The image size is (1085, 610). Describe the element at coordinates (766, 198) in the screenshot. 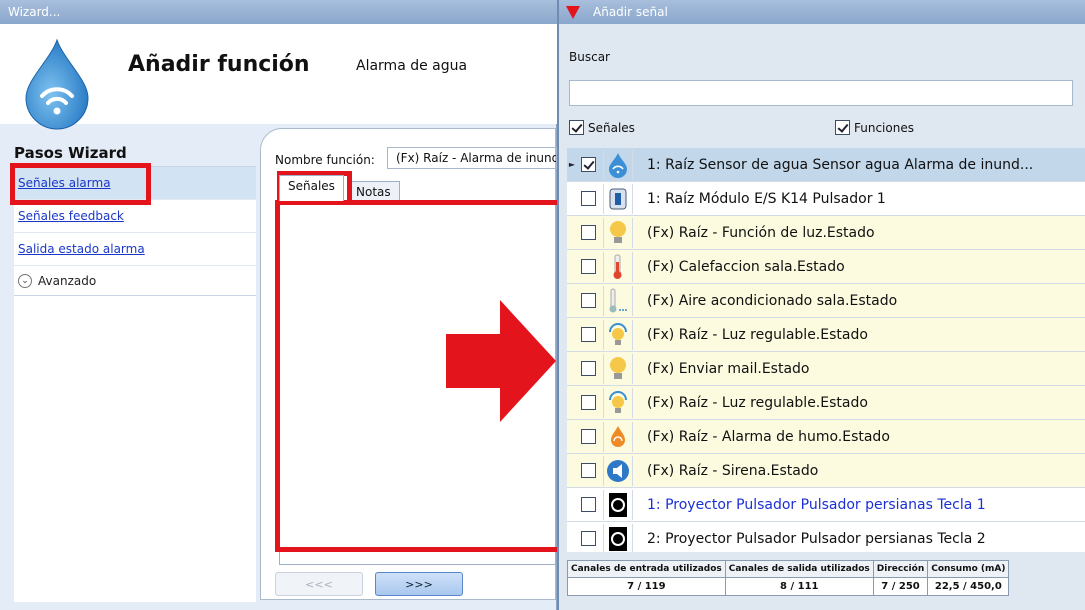

I see `row-label: 1: Raíz Módulo E/S K14 Pulsador 1` at that location.